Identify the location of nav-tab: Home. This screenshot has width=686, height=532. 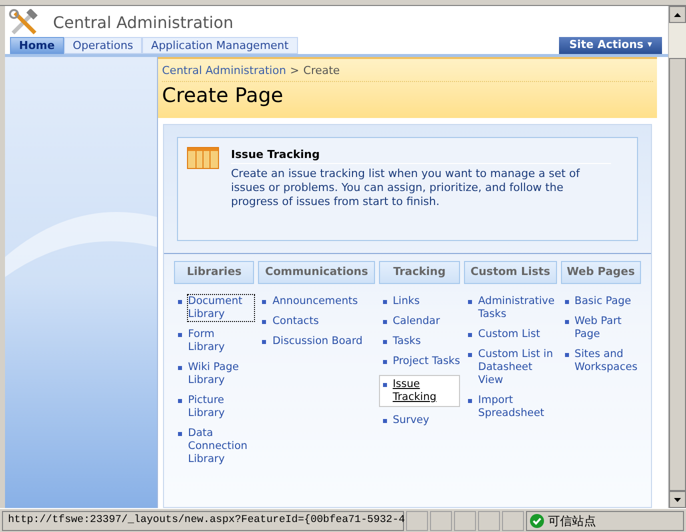
(37, 45).